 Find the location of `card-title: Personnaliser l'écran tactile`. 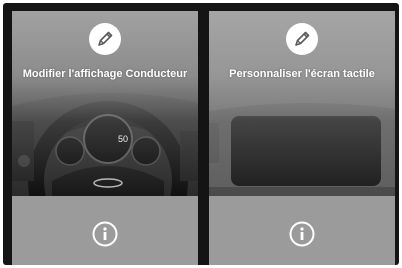

card-title: Personnaliser l'écran tactile is located at coordinates (302, 74).